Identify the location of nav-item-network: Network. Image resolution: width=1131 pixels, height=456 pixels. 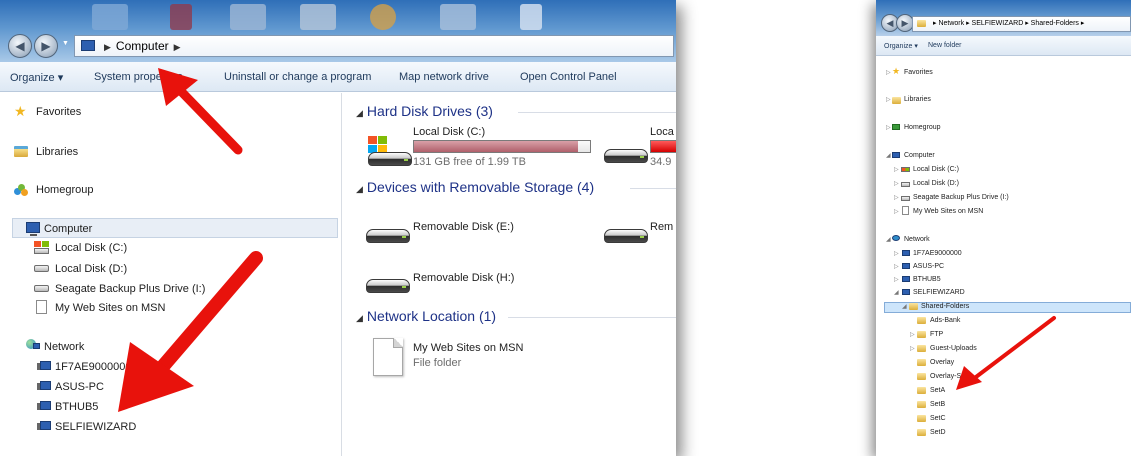
(64, 347).